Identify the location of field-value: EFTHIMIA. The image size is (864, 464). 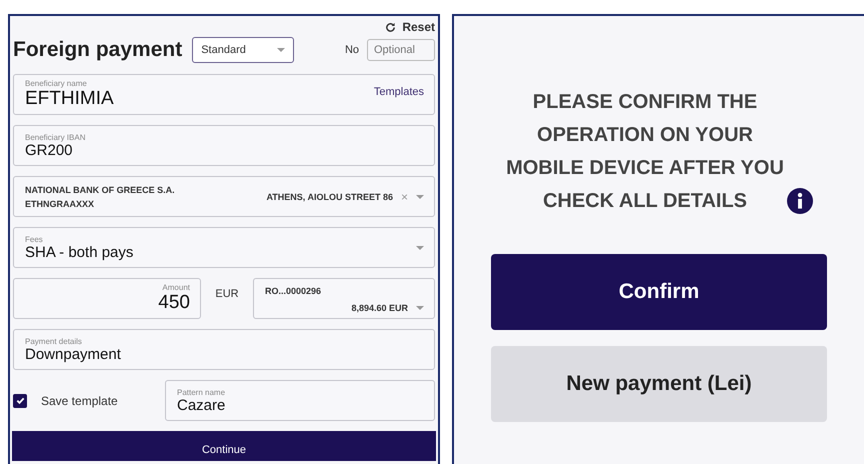
(70, 99).